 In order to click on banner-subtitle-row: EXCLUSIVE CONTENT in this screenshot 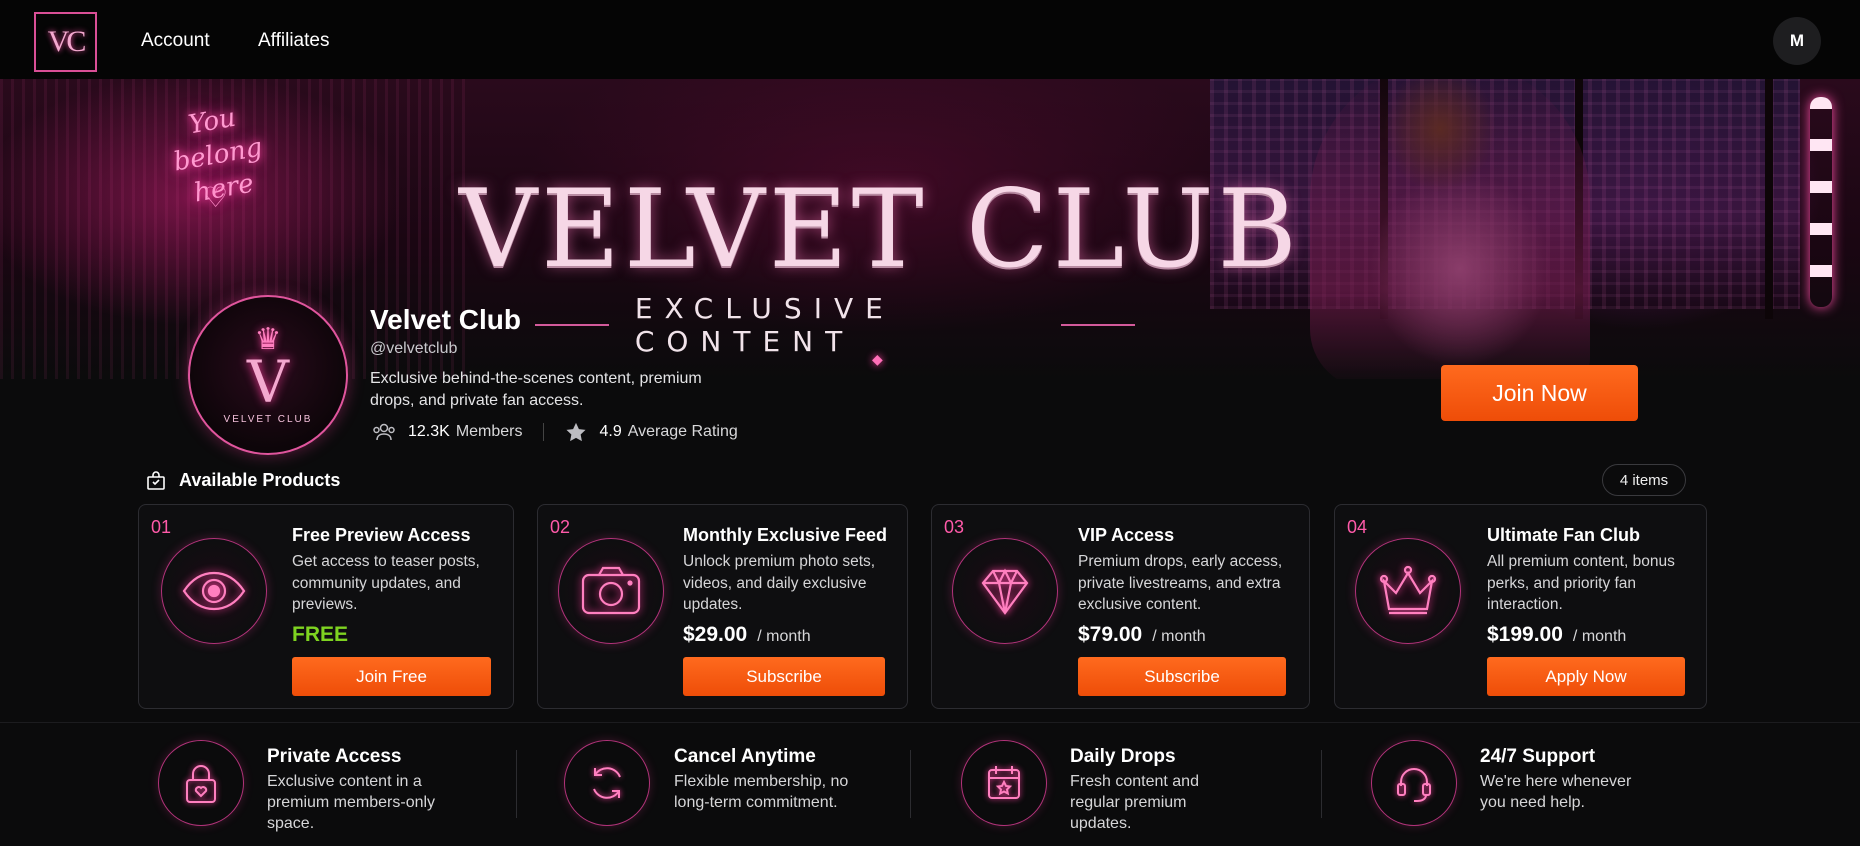, I will do `click(835, 325)`.